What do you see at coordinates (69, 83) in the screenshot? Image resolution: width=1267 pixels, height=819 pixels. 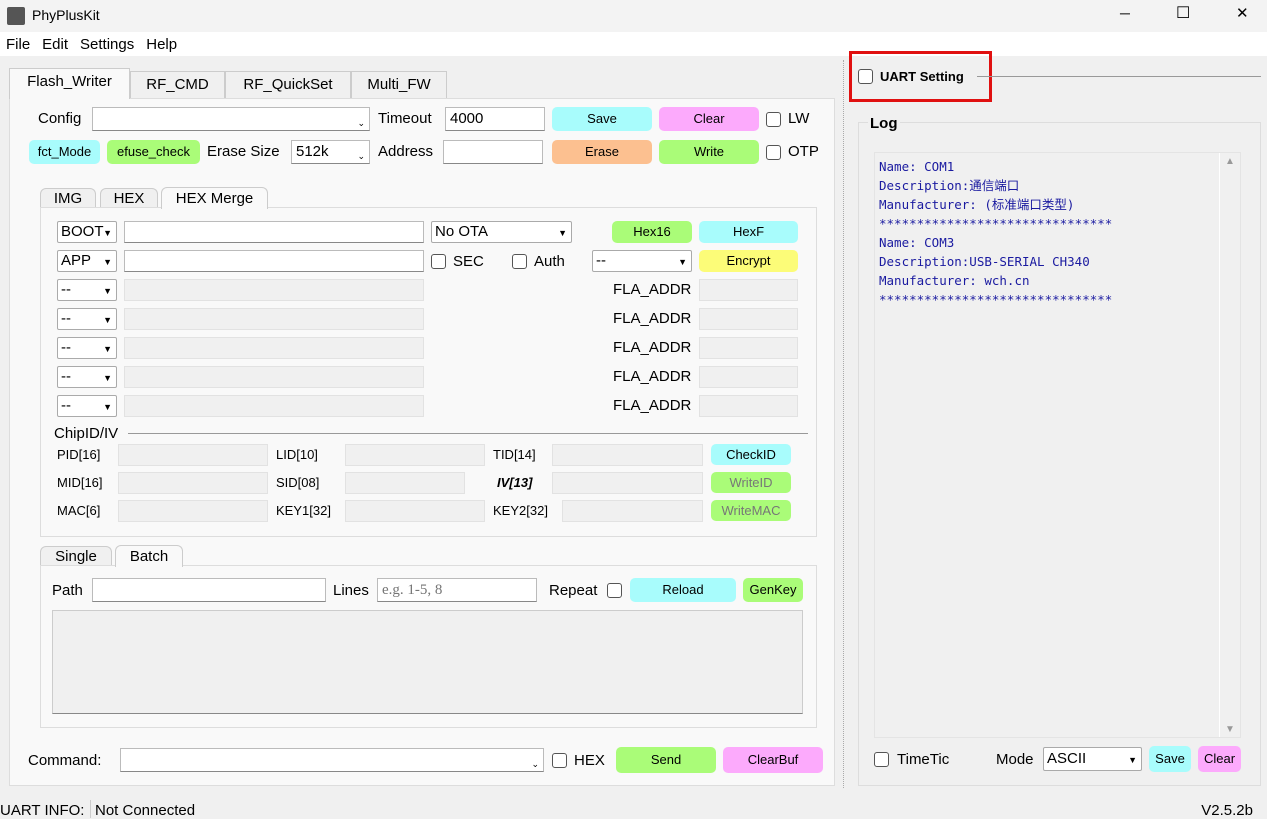 I see `tab-flash-writer: Flash_Writer` at bounding box center [69, 83].